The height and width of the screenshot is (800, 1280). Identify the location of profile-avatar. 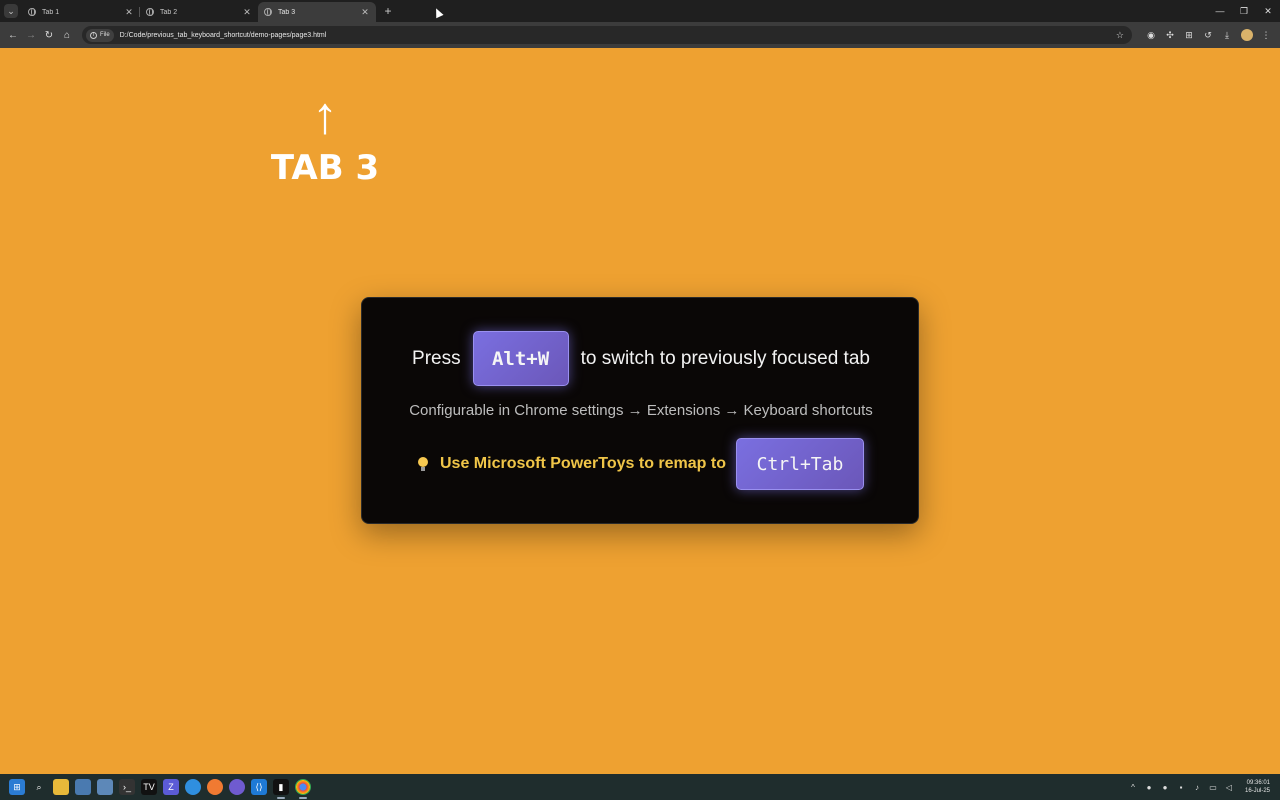
(1247, 35).